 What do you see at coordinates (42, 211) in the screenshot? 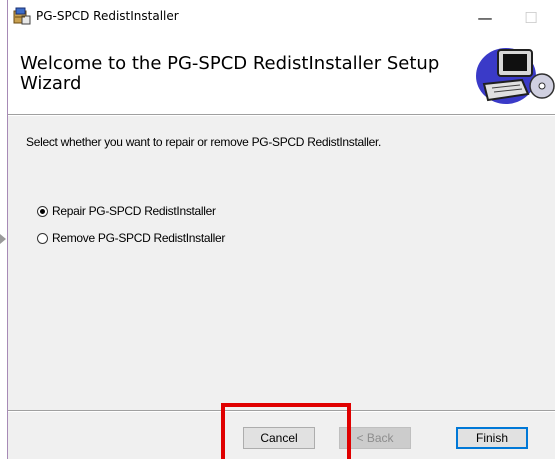
I see `repair-radio` at bounding box center [42, 211].